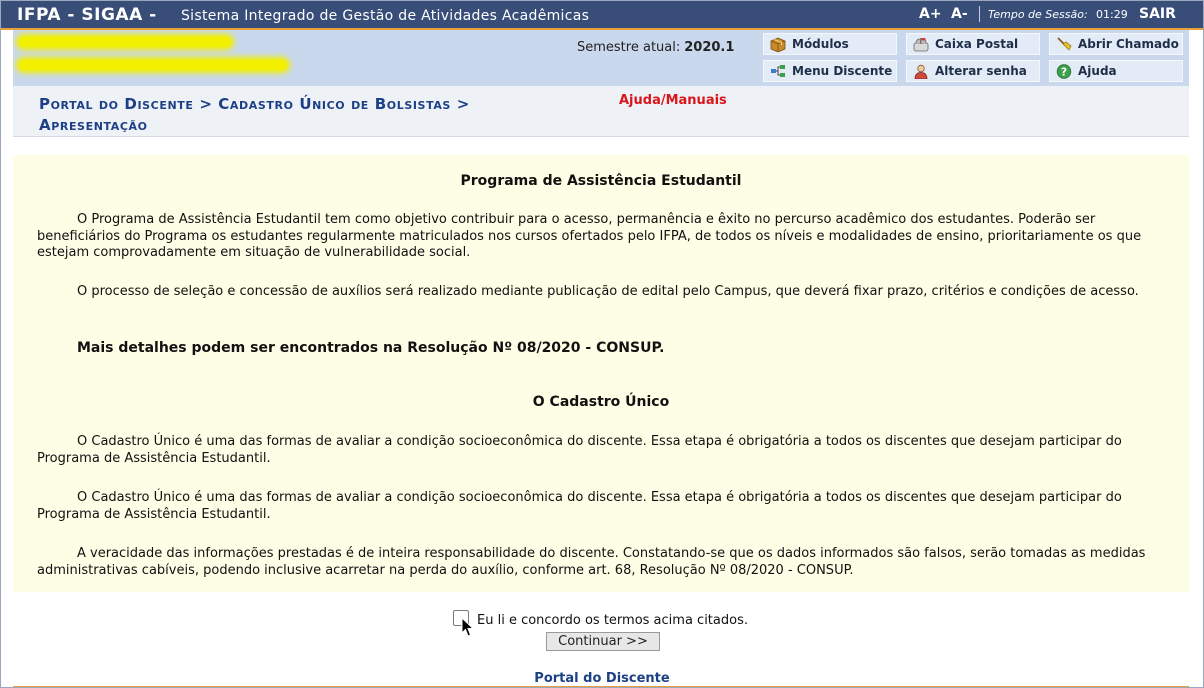 Image resolution: width=1204 pixels, height=688 pixels. I want to click on caixa-postal-button: Caixa Postal, so click(973, 44).